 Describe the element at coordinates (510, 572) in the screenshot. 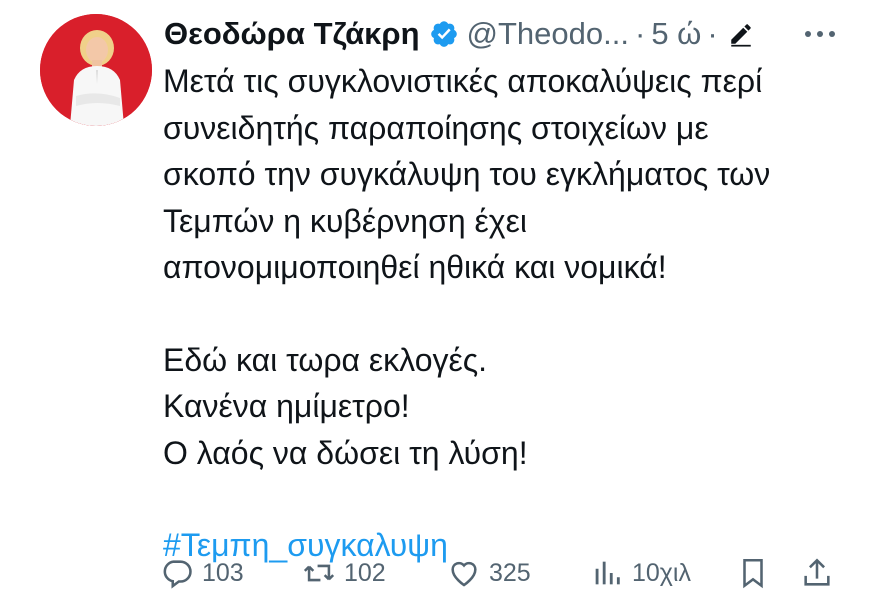

I see `like-count: 325` at that location.